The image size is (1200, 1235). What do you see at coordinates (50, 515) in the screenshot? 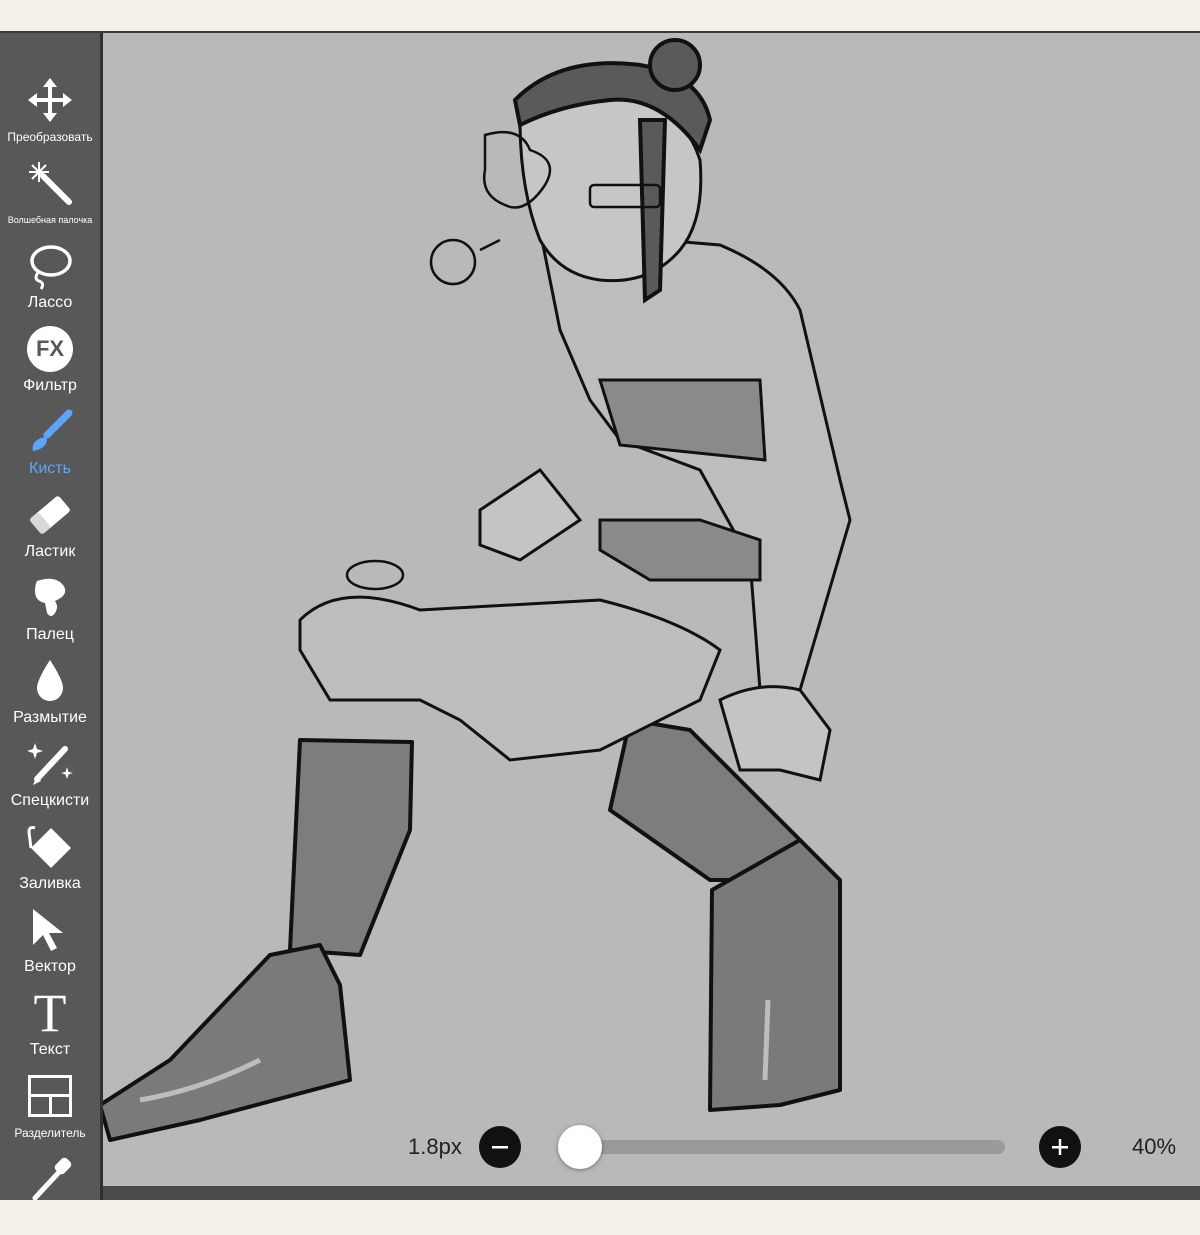
I see `eraser-icon` at bounding box center [50, 515].